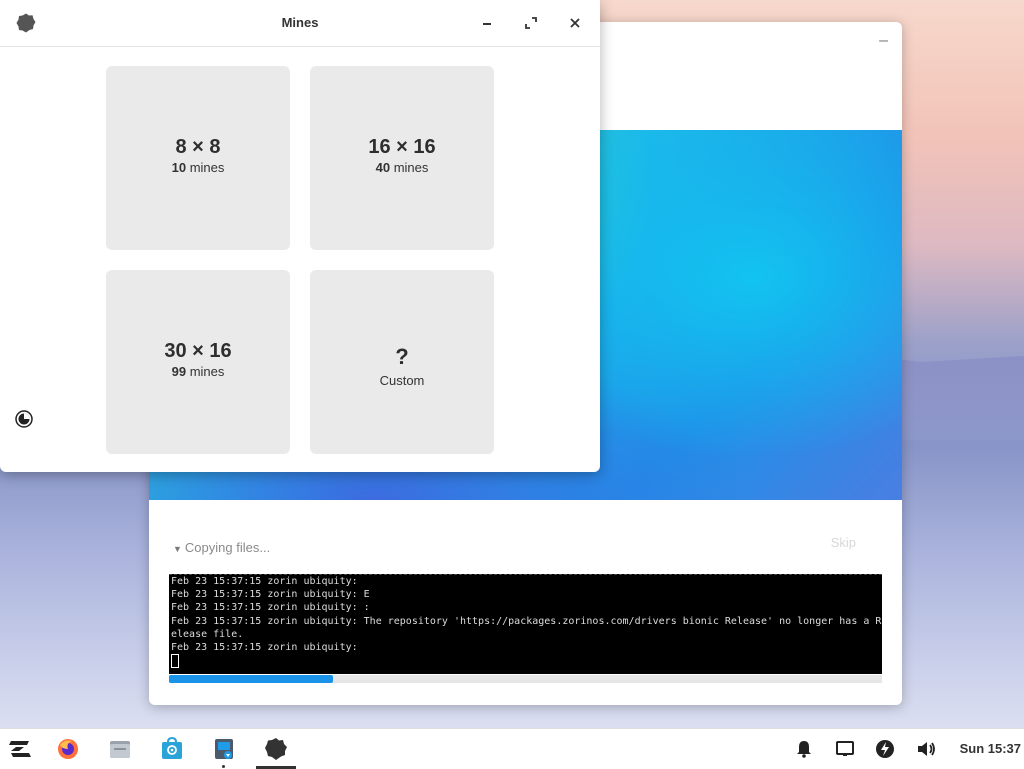 This screenshot has height=769, width=1024. I want to click on taskbar: Sun 15:37, so click(512, 748).